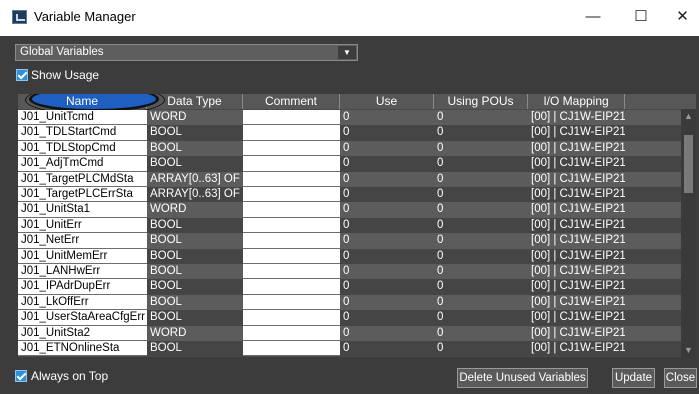 The width and height of the screenshot is (699, 394). I want to click on minimize-button: —, so click(593, 17).